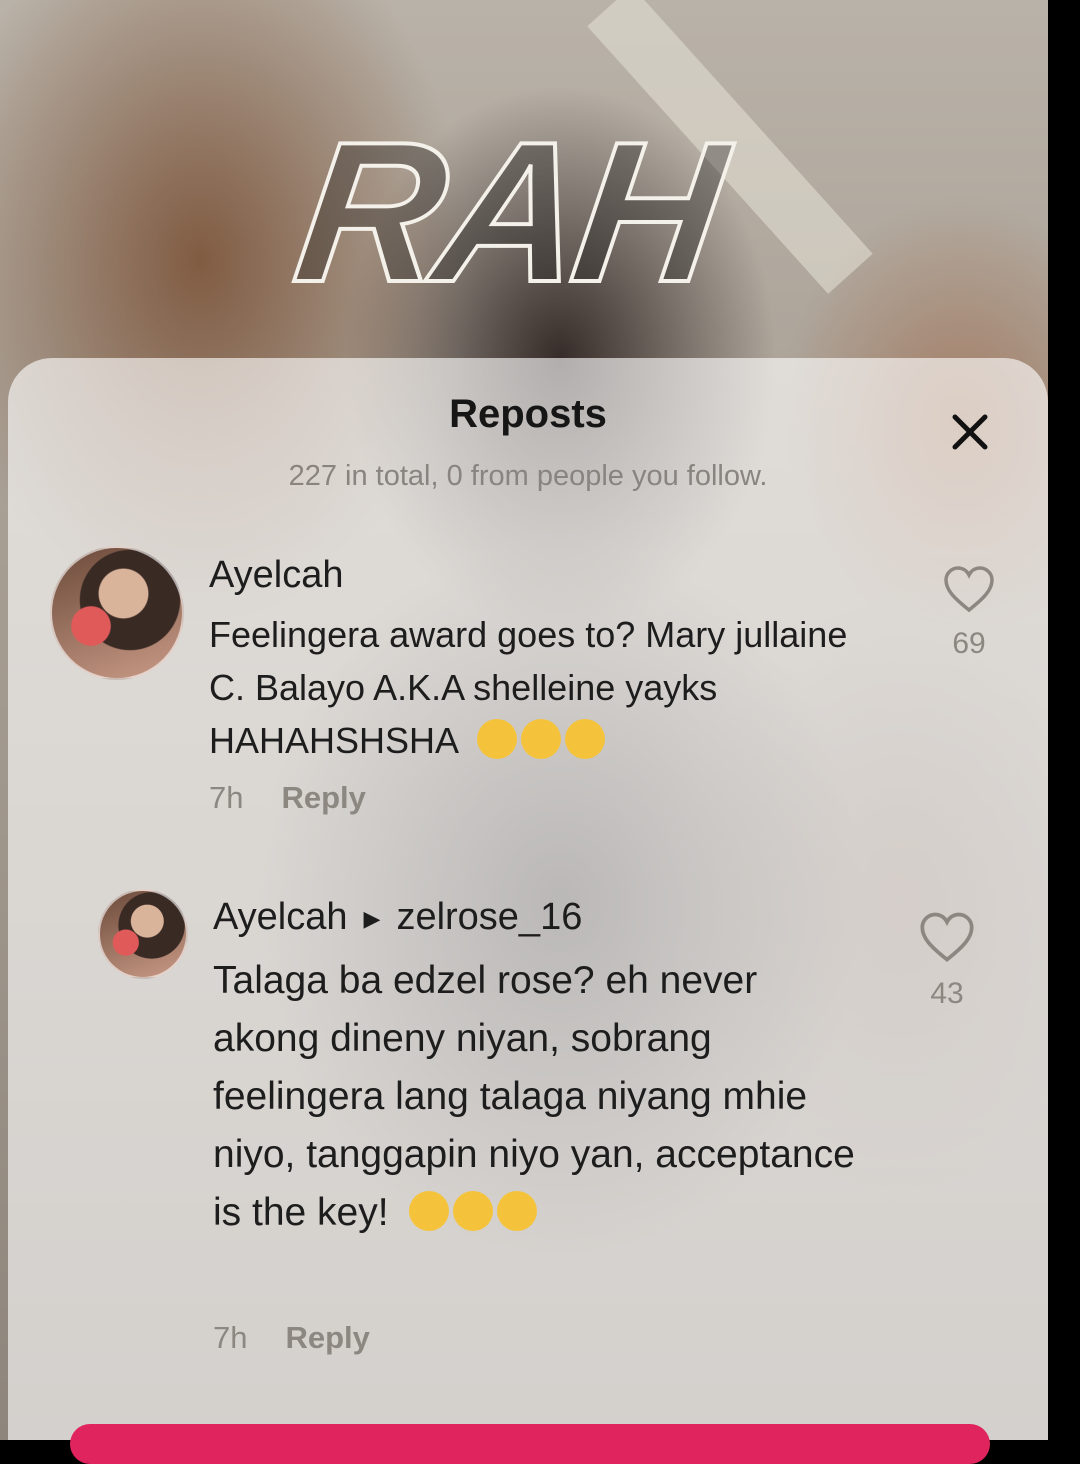  I want to click on comment-username: Ayelcah ▶ zelrose_16, so click(397, 917).